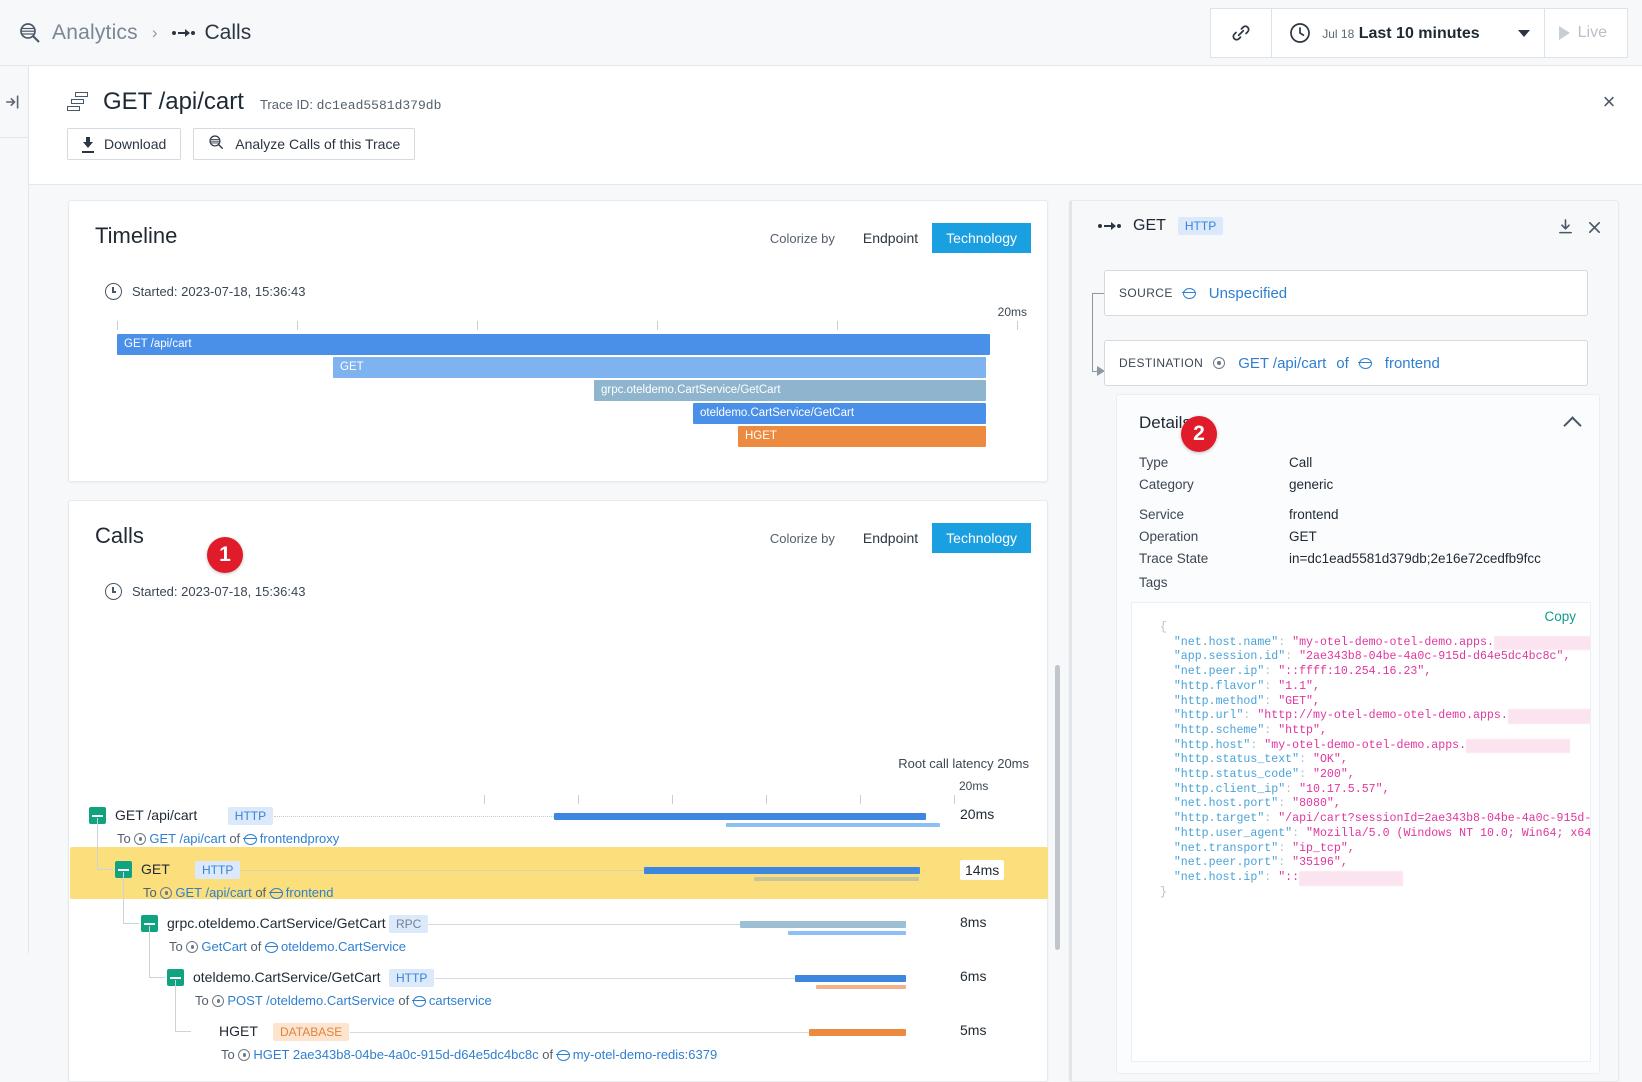 Image resolution: width=1642 pixels, height=1082 pixels. Describe the element at coordinates (1146, 293) in the screenshot. I see `source-label: SOURCE` at that location.